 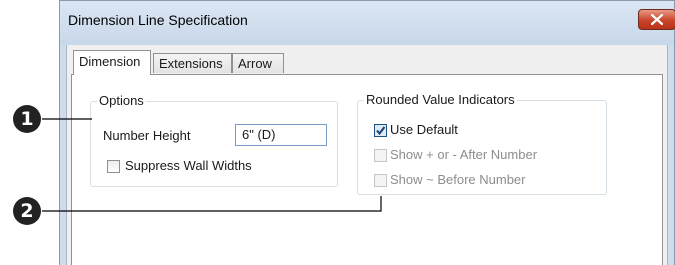 I want to click on callout-marker-2-number: 2, so click(x=27, y=211).